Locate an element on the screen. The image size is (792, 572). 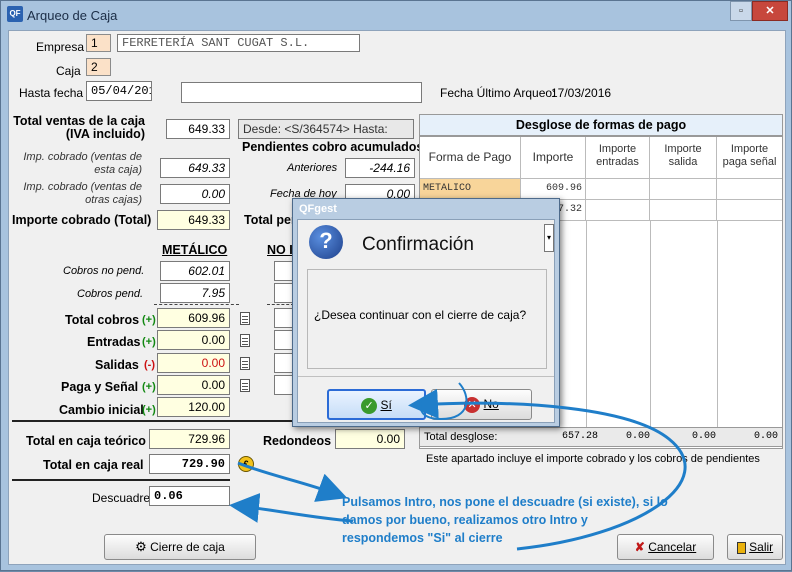
arrow-swirl is located at coordinates (443, 401).